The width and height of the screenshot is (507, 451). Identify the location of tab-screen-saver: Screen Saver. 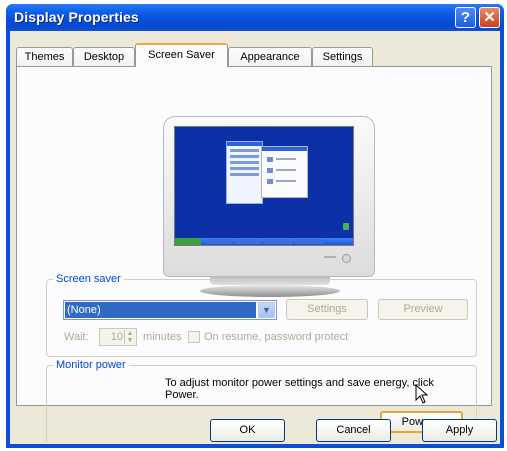
(181, 55).